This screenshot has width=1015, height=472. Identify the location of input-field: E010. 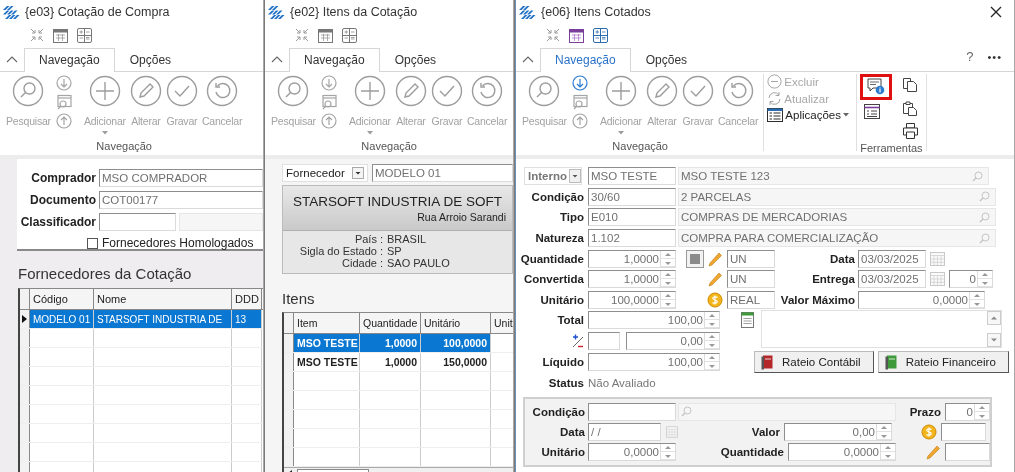
(632, 217).